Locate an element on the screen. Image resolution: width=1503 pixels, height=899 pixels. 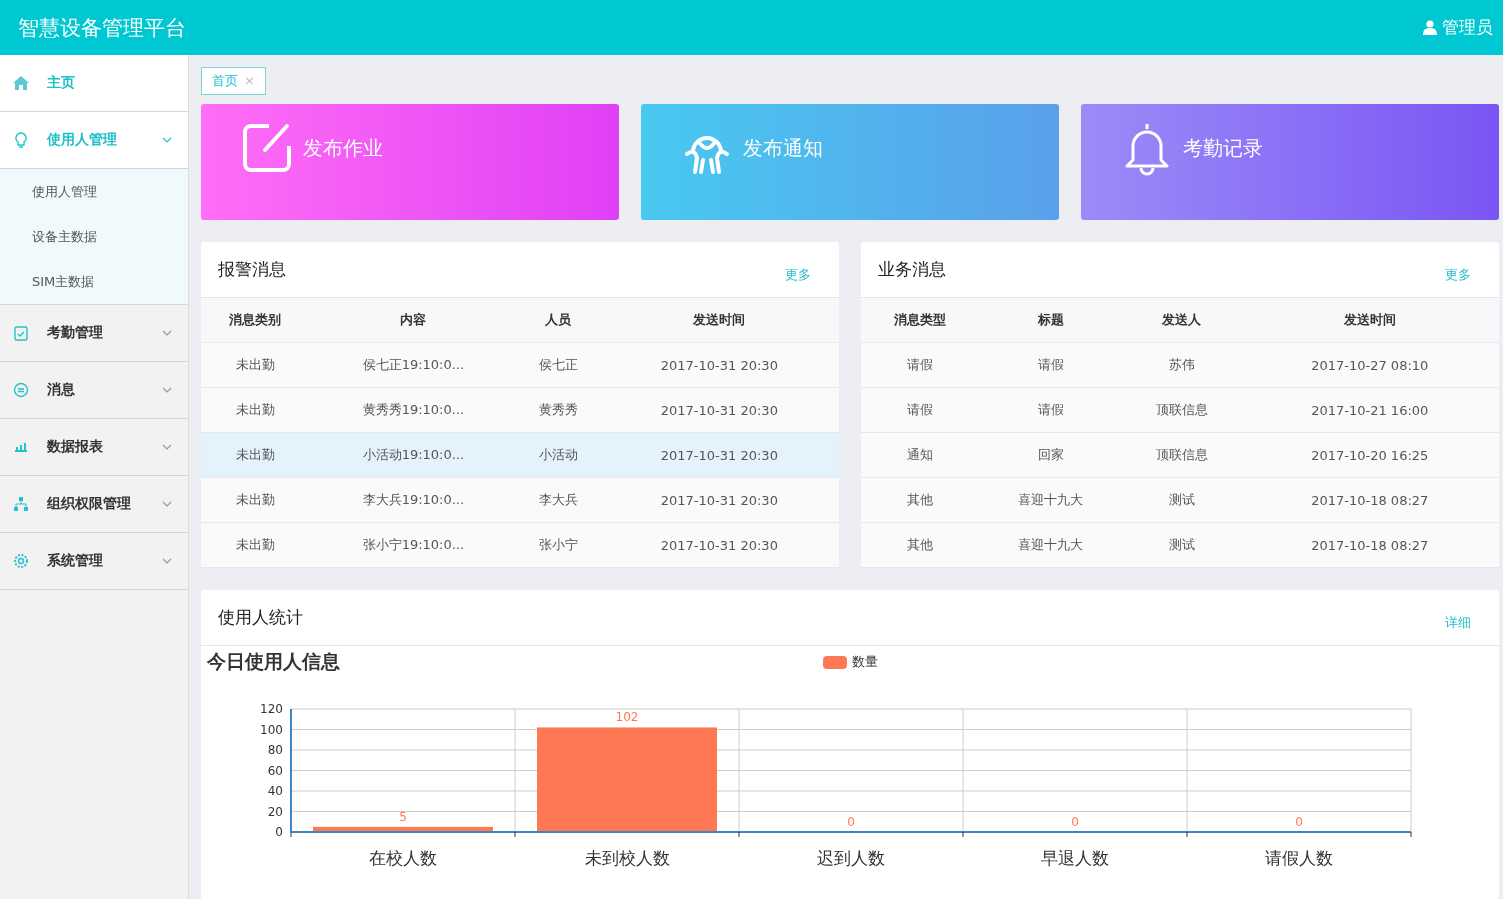
table-cell: 2017-10-20 16:25 is located at coordinates (1370, 455).